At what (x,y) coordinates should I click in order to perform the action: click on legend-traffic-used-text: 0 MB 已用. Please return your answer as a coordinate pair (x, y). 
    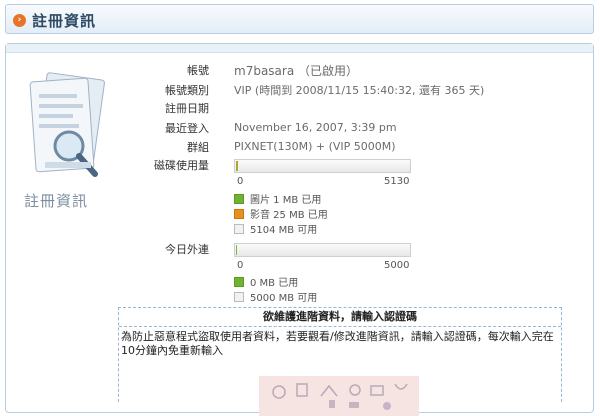
    Looking at the image, I should click on (274, 283).